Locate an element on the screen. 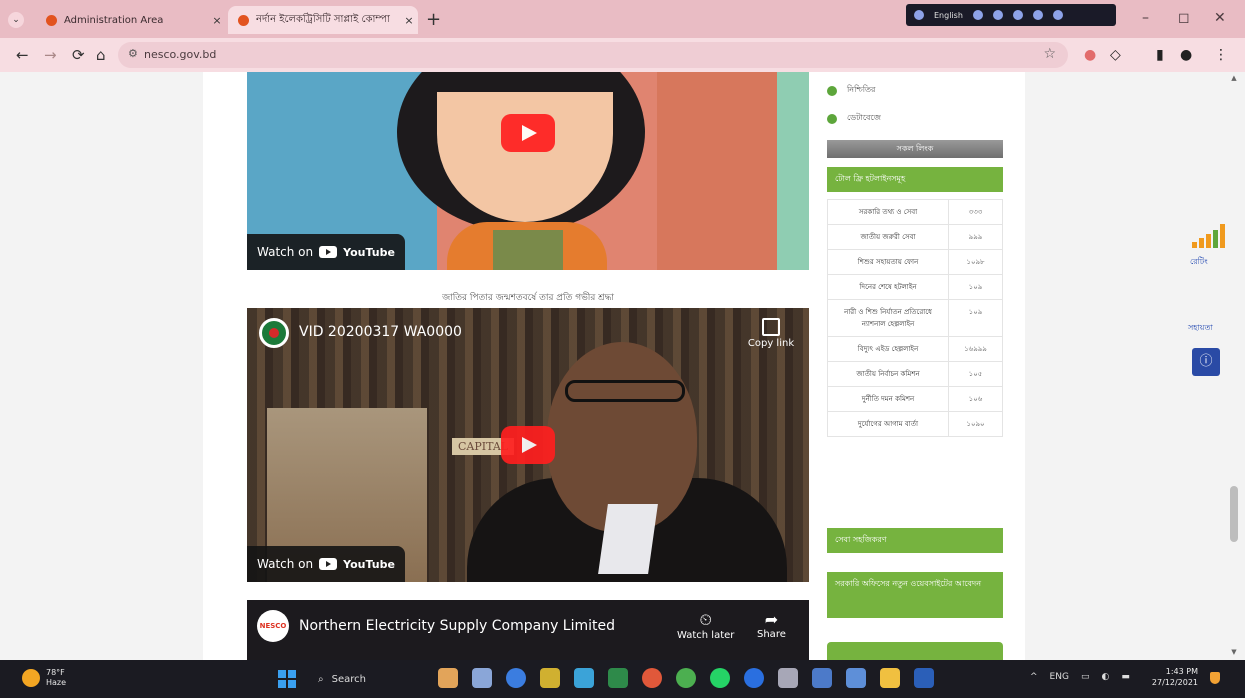 The width and height of the screenshot is (1245, 698). restore-icon: ◻ is located at coordinates (1184, 18).